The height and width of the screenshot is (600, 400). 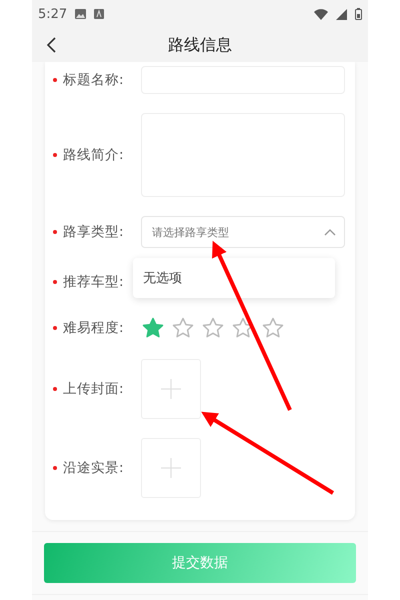 What do you see at coordinates (94, 389) in the screenshot?
I see `field-label: 上传封面:` at bounding box center [94, 389].